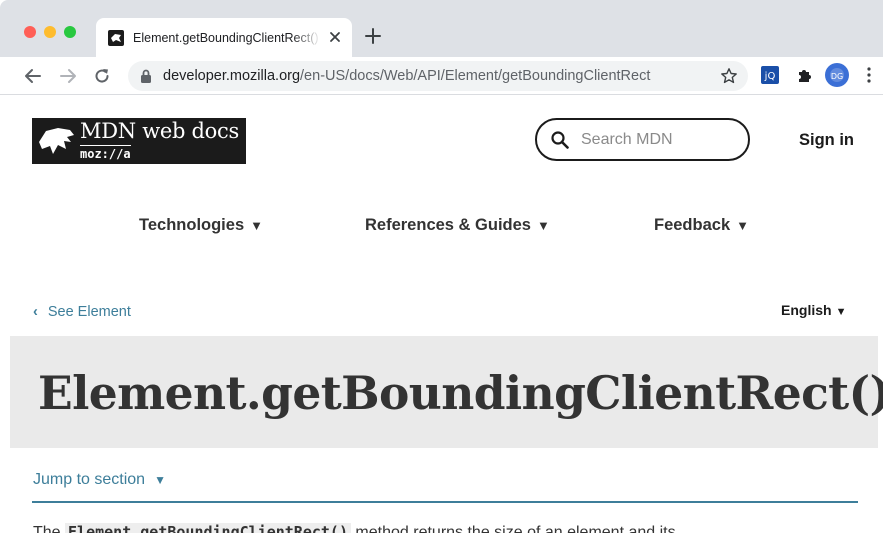 The width and height of the screenshot is (883, 533). What do you see at coordinates (457, 225) in the screenshot?
I see `nav-references-guides: References & Guides ▼` at bounding box center [457, 225].